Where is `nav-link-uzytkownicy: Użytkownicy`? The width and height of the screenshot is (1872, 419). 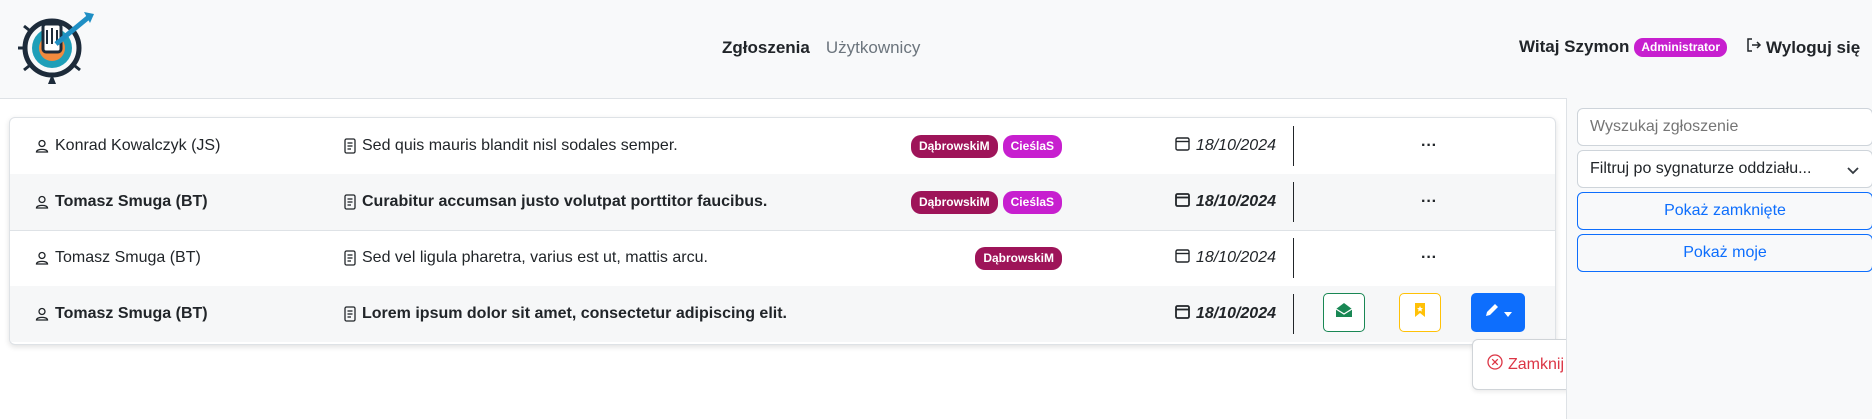 nav-link-uzytkownicy: Użytkownicy is located at coordinates (873, 48).